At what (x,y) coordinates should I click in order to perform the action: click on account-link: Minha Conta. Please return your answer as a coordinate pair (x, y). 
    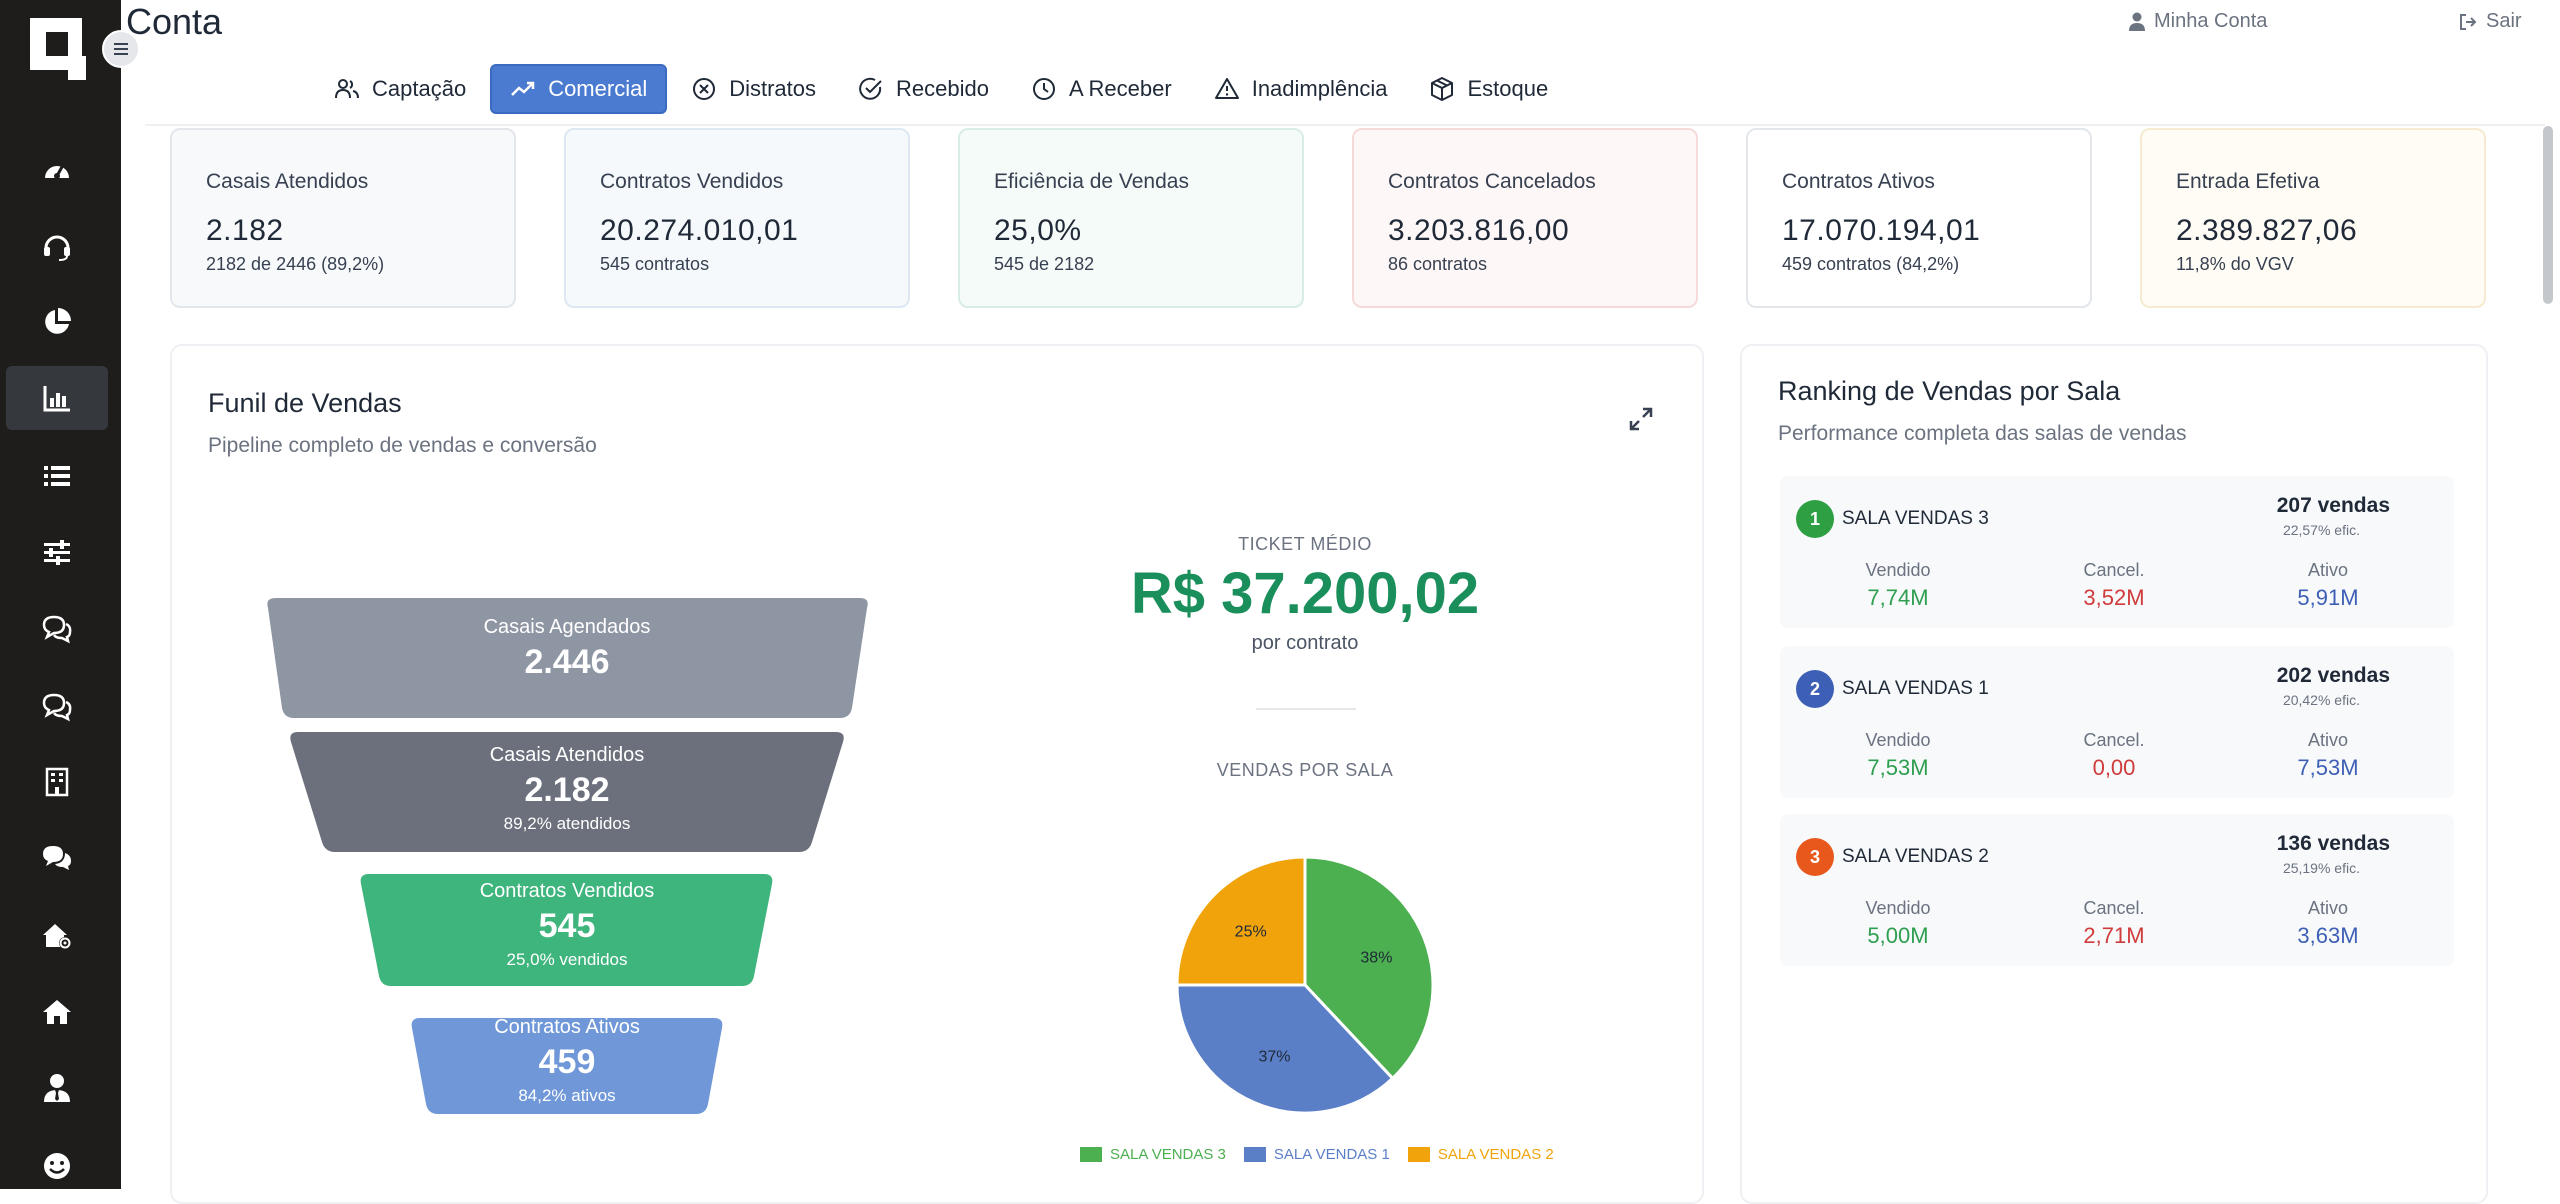
    Looking at the image, I should click on (2197, 21).